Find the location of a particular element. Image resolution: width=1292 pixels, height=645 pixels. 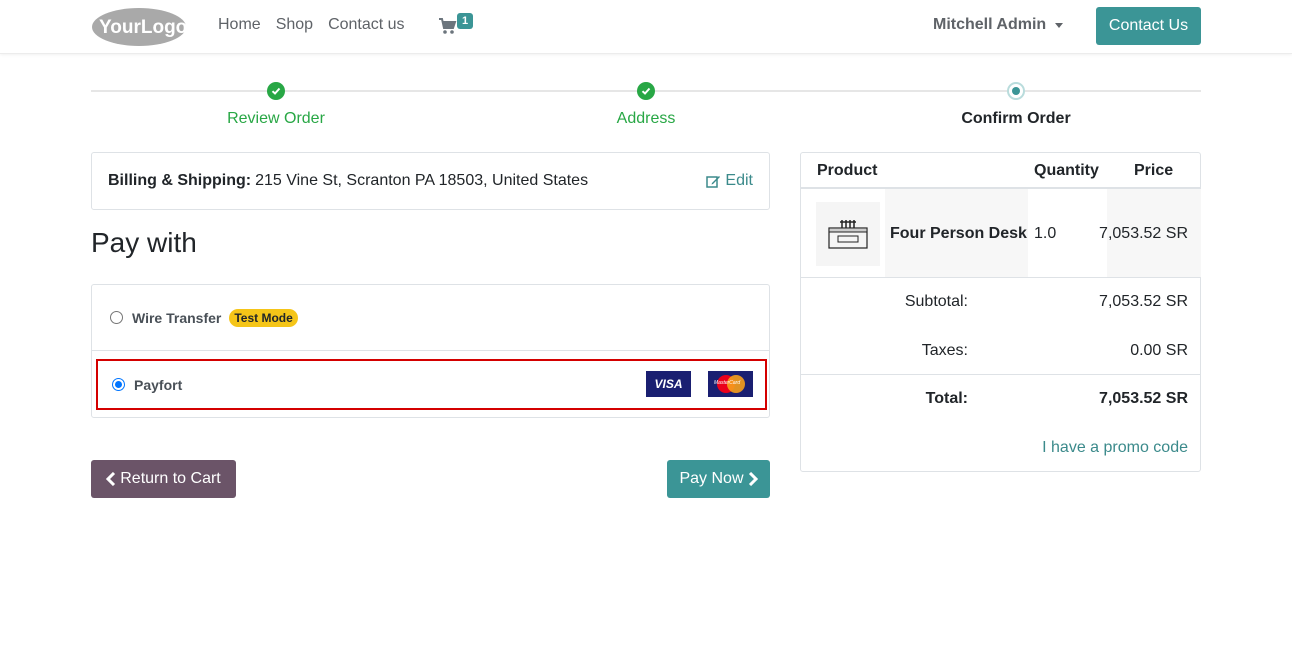

user-menu: Mitchell Admin is located at coordinates (998, 25).